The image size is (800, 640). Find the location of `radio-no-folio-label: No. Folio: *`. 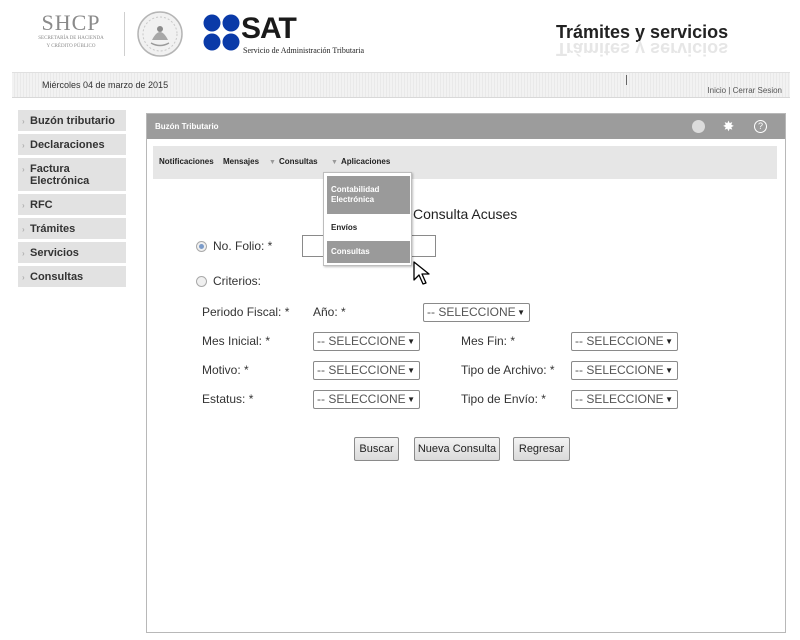

radio-no-folio-label: No. Folio: * is located at coordinates (243, 246).